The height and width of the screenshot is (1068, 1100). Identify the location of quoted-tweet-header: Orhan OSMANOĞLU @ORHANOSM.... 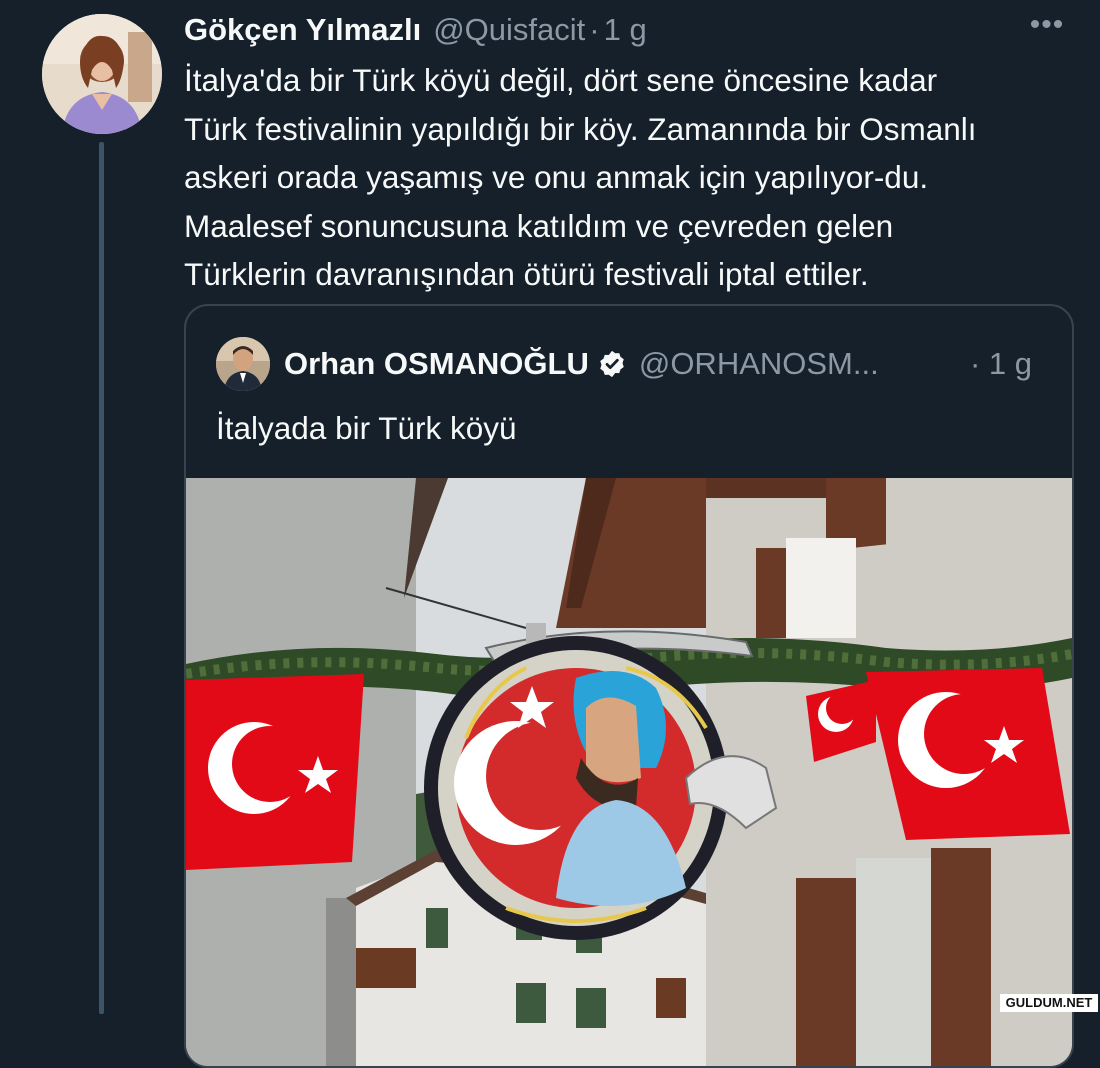
(560, 364).